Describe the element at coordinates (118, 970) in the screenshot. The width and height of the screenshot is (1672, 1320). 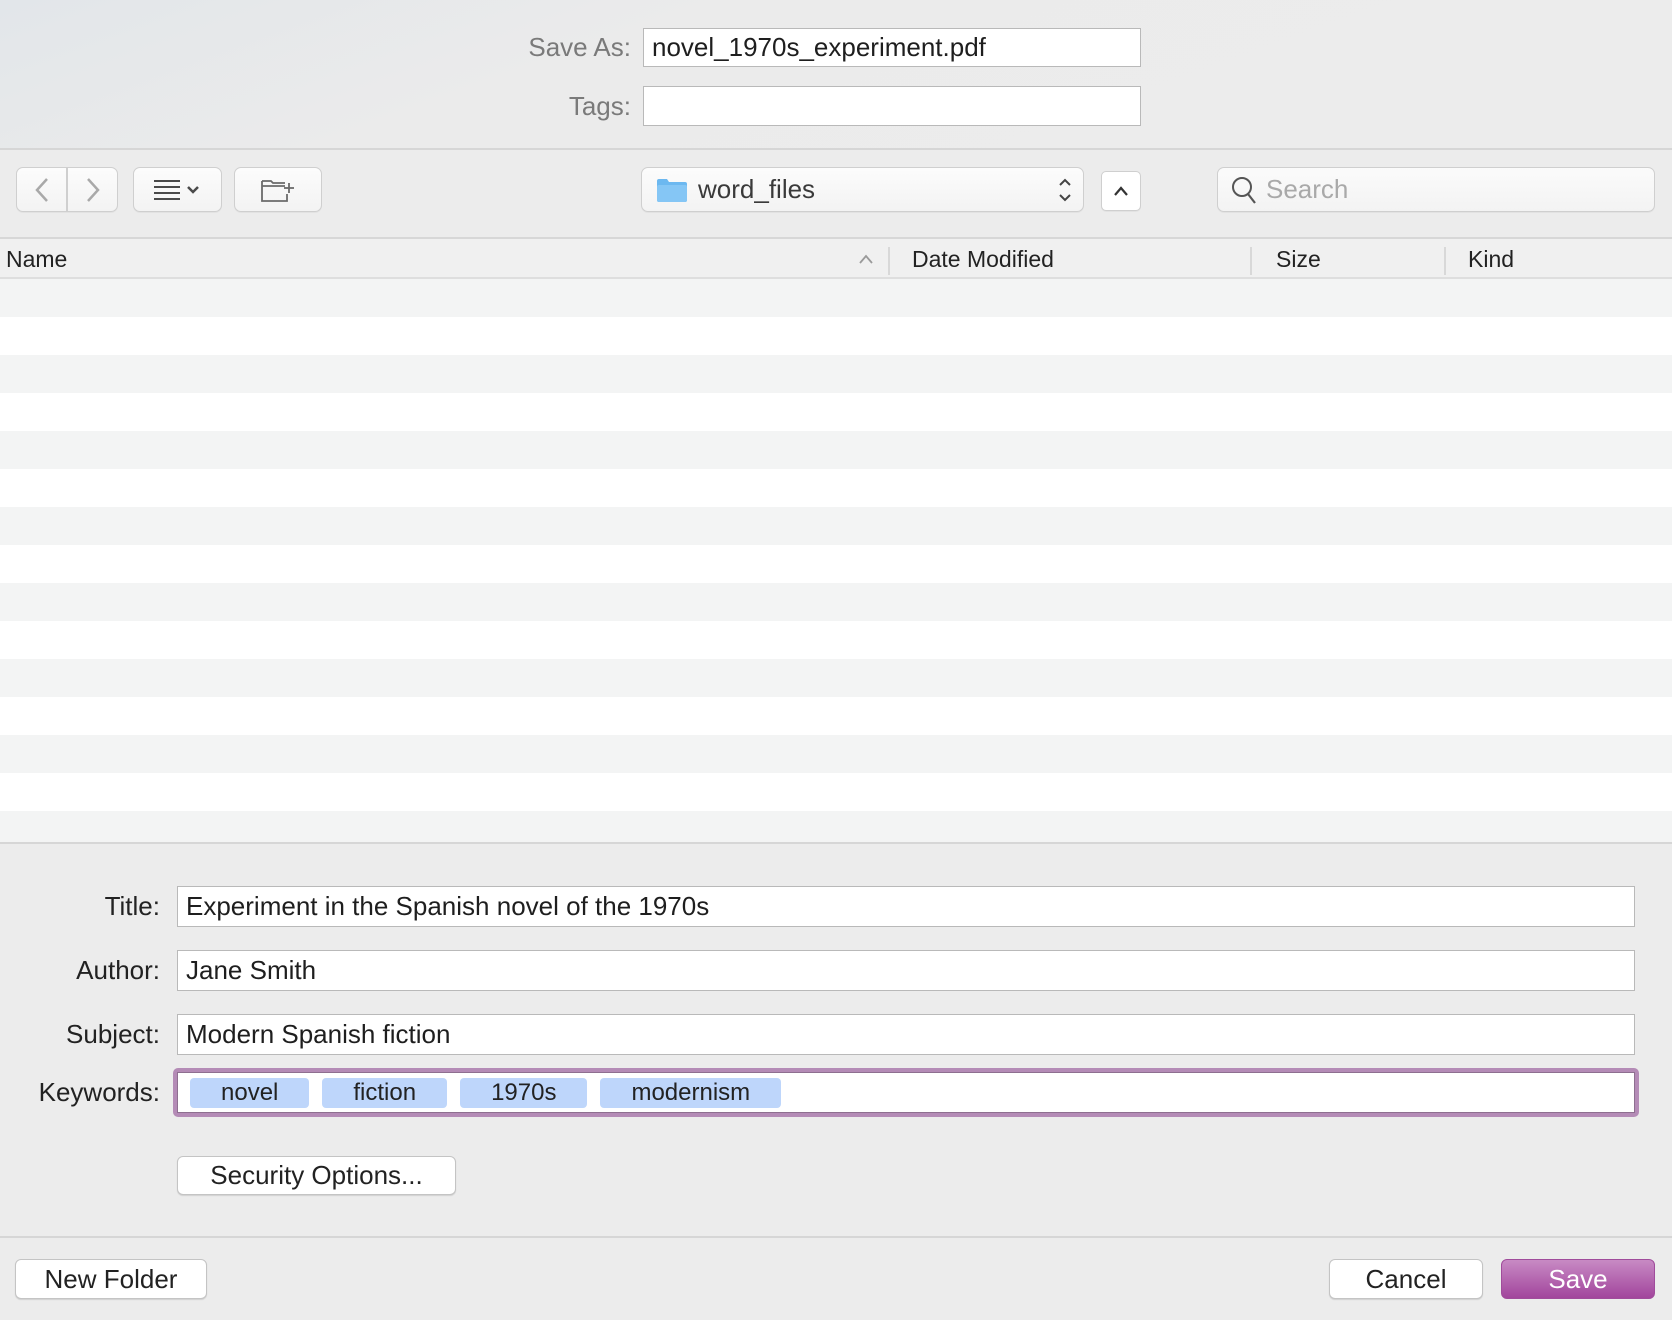
I see `author-label: Author:` at that location.